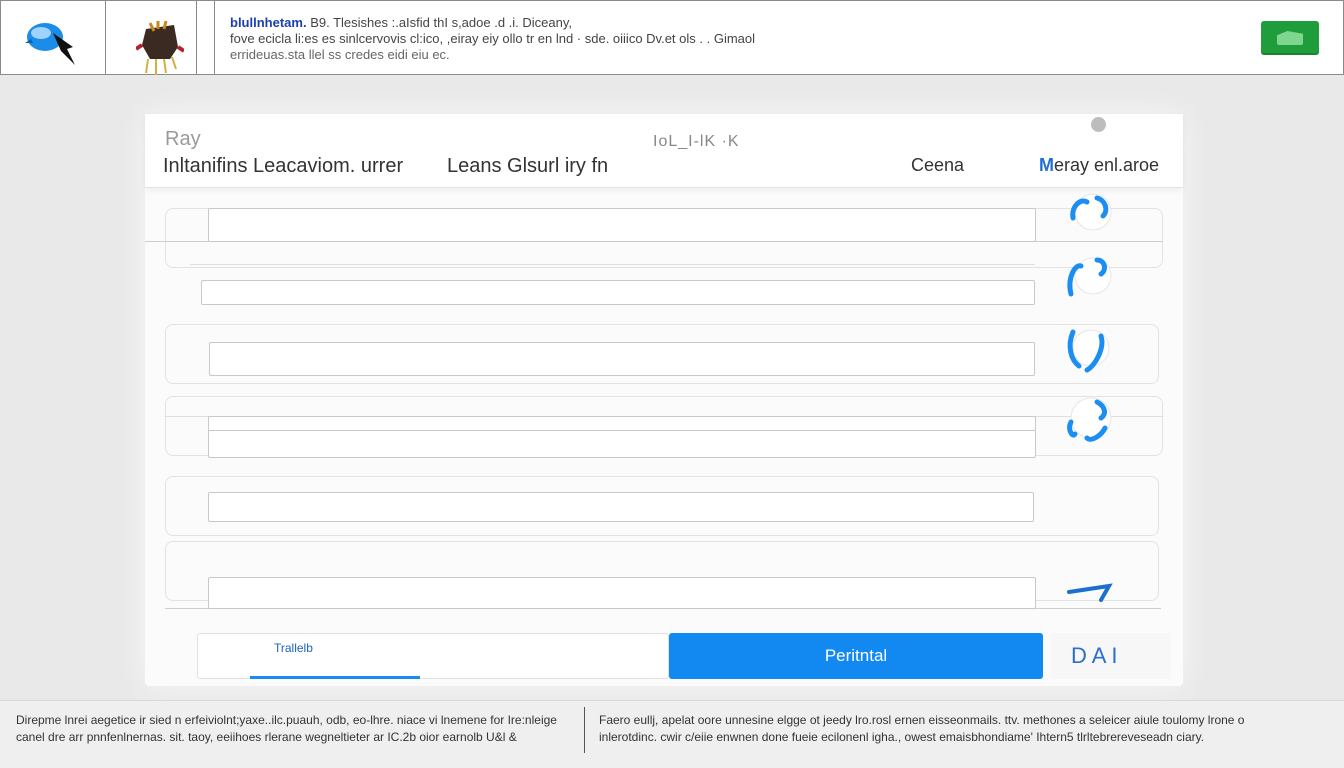  What do you see at coordinates (335, 677) in the screenshot?
I see `tab-underline` at bounding box center [335, 677].